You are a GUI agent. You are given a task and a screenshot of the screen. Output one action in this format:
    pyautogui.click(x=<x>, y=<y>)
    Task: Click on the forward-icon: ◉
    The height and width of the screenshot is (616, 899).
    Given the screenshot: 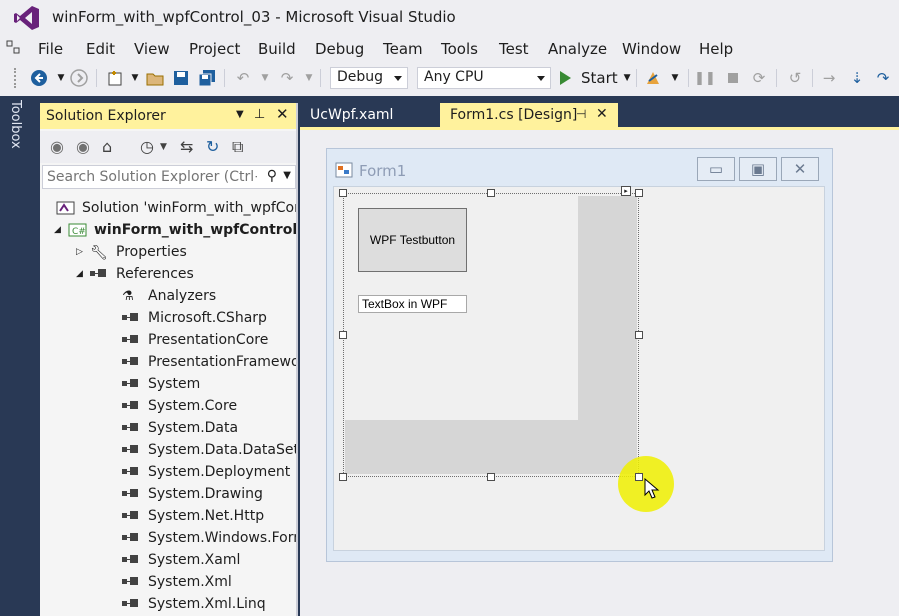 What is the action you would take?
    pyautogui.click(x=83, y=146)
    